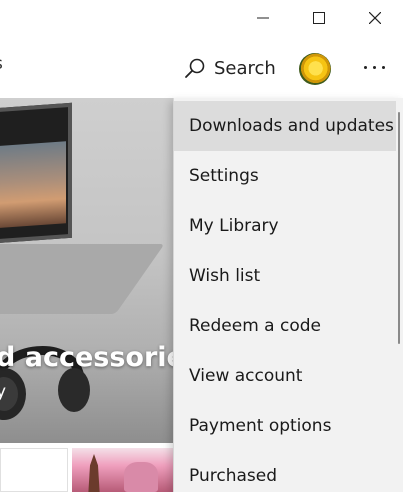 Image resolution: width=403 pixels, height=492 pixels. What do you see at coordinates (285, 426) in the screenshot?
I see `menu-item-payment-options: Payment options` at bounding box center [285, 426].